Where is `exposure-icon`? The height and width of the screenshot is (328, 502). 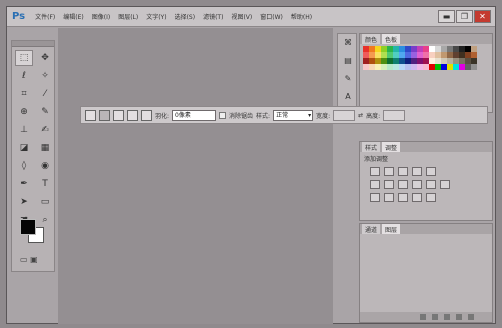 exposure-icon is located at coordinates (417, 171).